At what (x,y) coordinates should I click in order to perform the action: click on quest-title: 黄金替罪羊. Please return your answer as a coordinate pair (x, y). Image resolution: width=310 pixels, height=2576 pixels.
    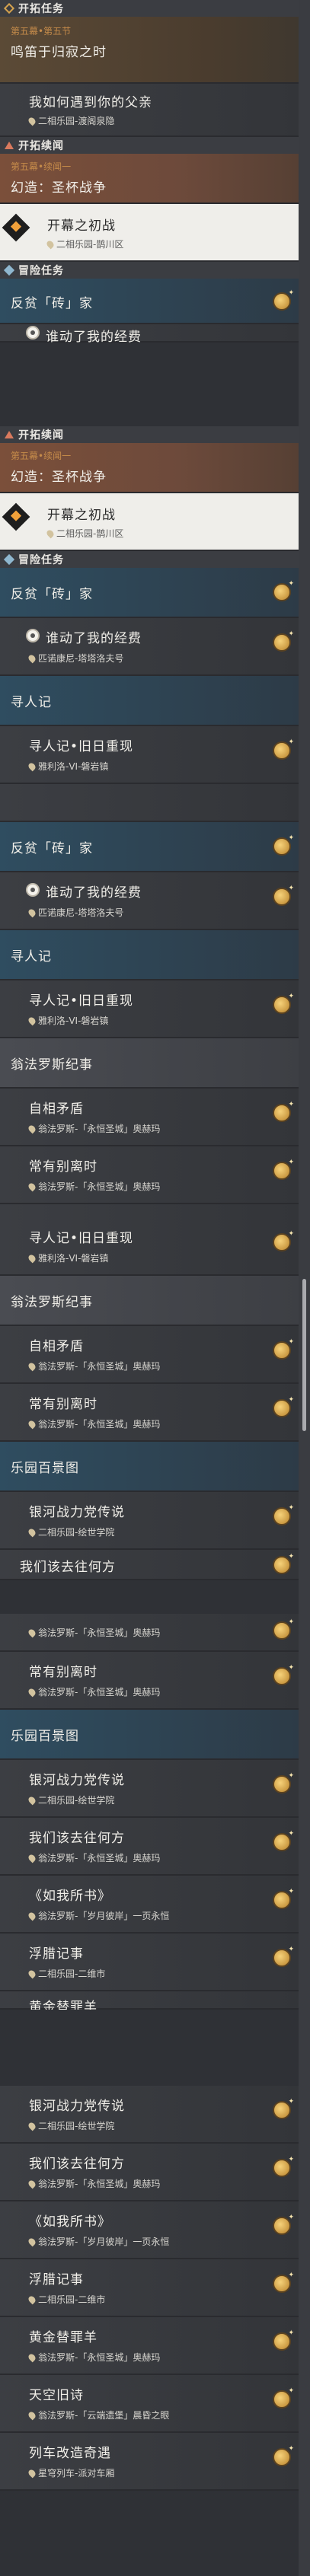
    Looking at the image, I should click on (63, 2005).